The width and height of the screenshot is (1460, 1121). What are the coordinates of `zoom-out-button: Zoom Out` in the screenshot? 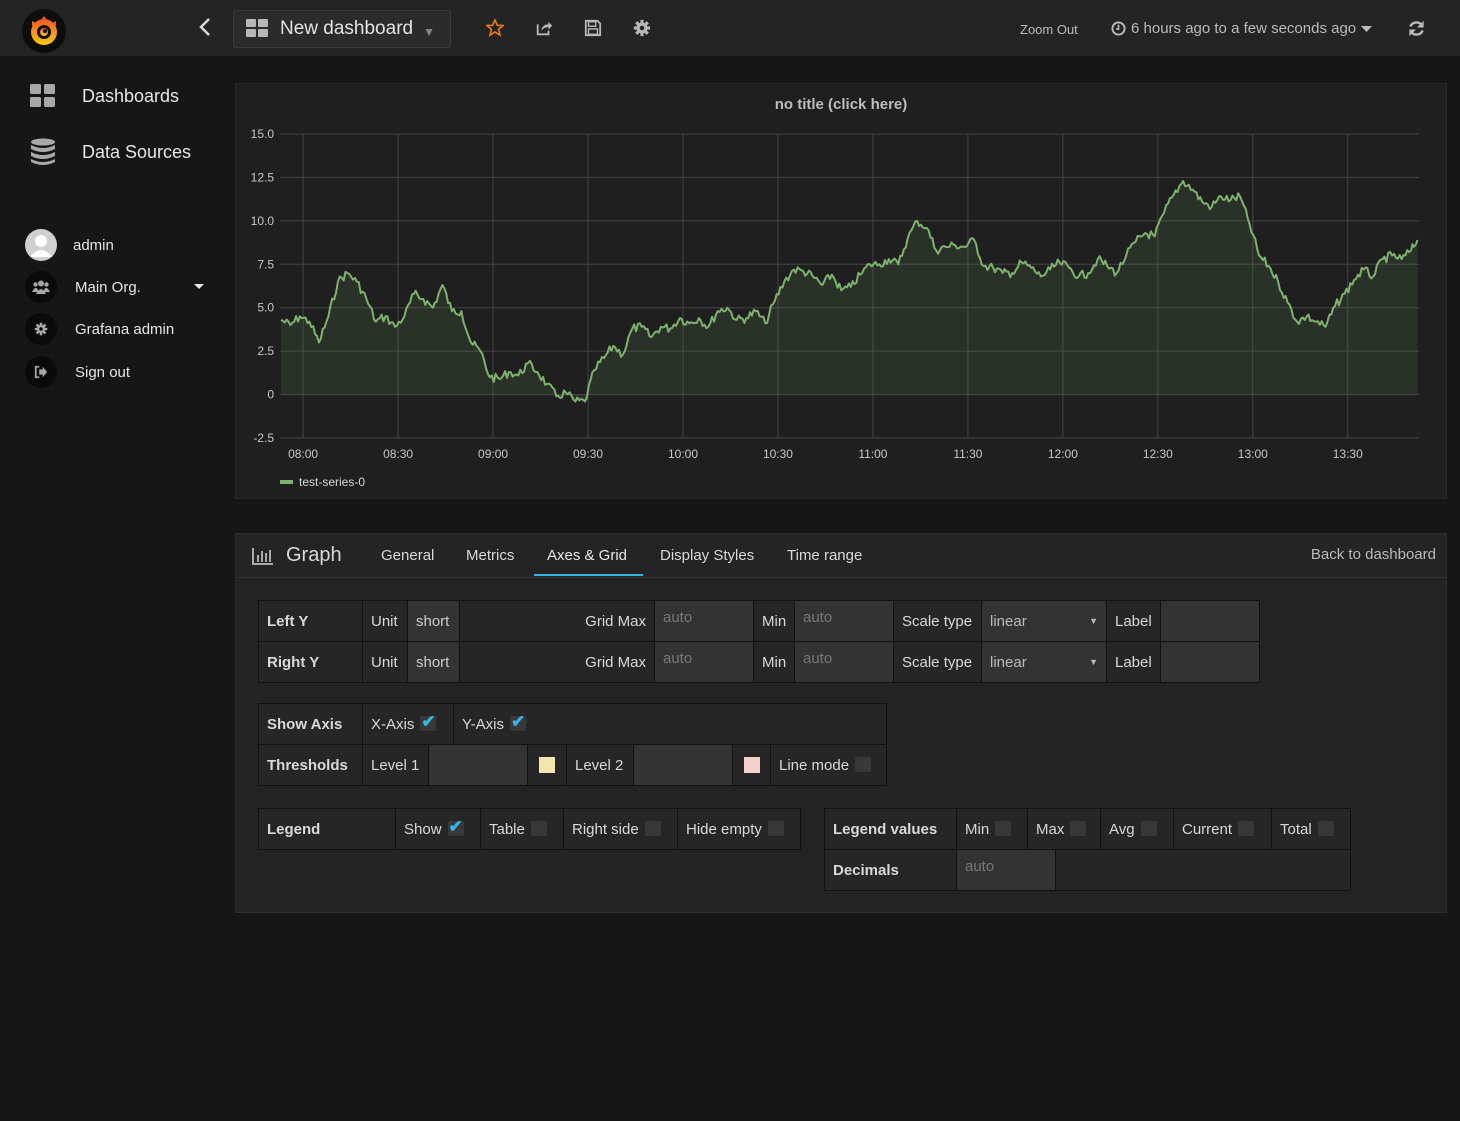 It's located at (1049, 29).